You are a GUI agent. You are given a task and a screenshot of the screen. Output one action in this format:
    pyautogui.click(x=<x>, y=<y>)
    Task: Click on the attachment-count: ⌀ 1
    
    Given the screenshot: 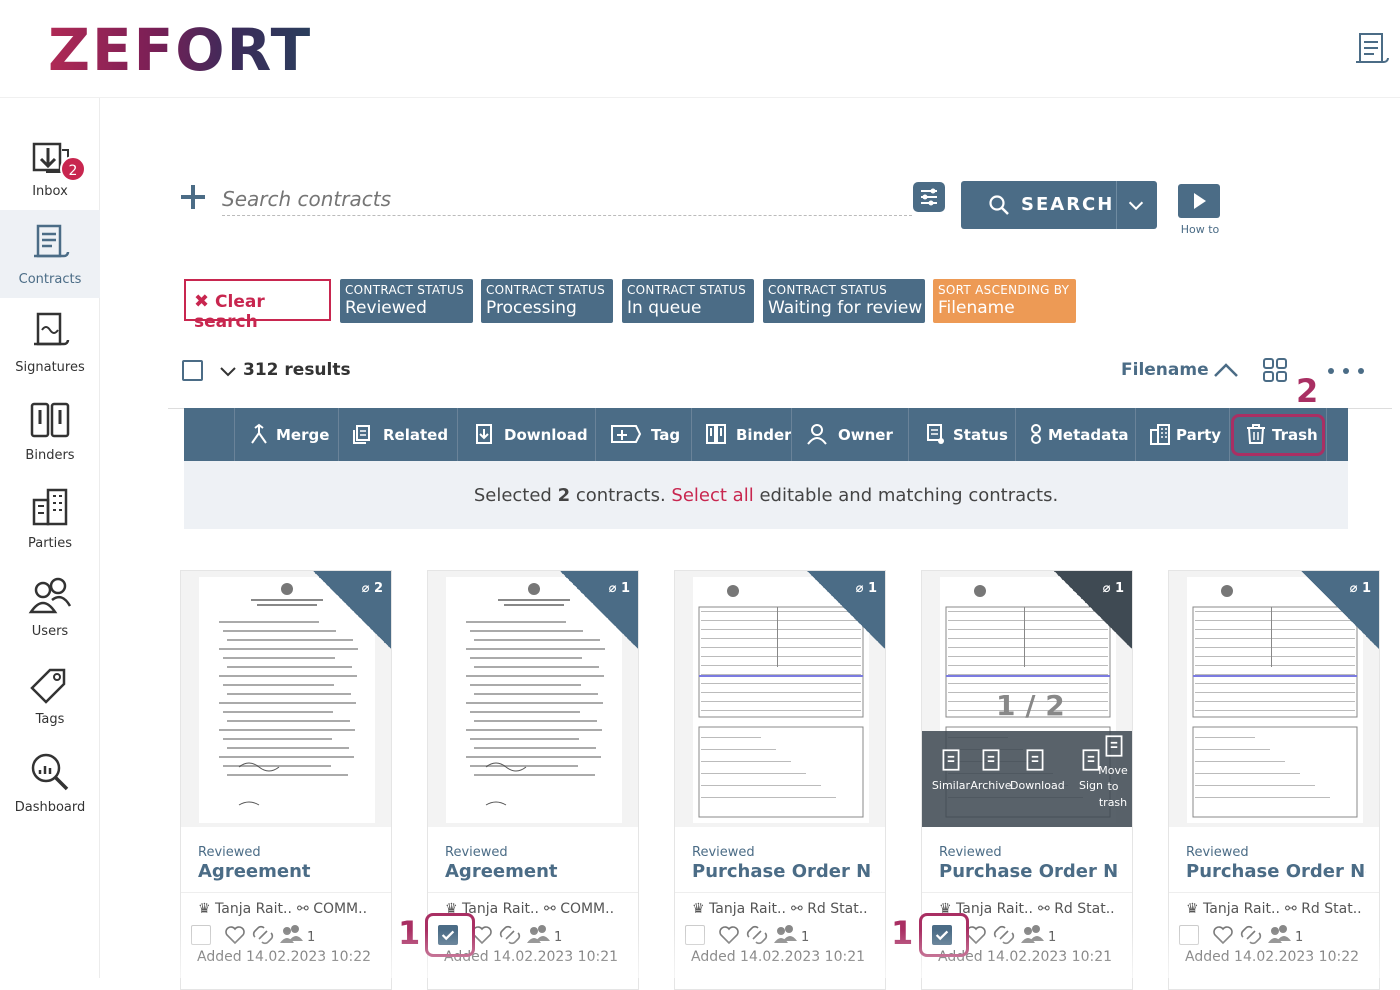 What is the action you would take?
    pyautogui.click(x=1113, y=588)
    